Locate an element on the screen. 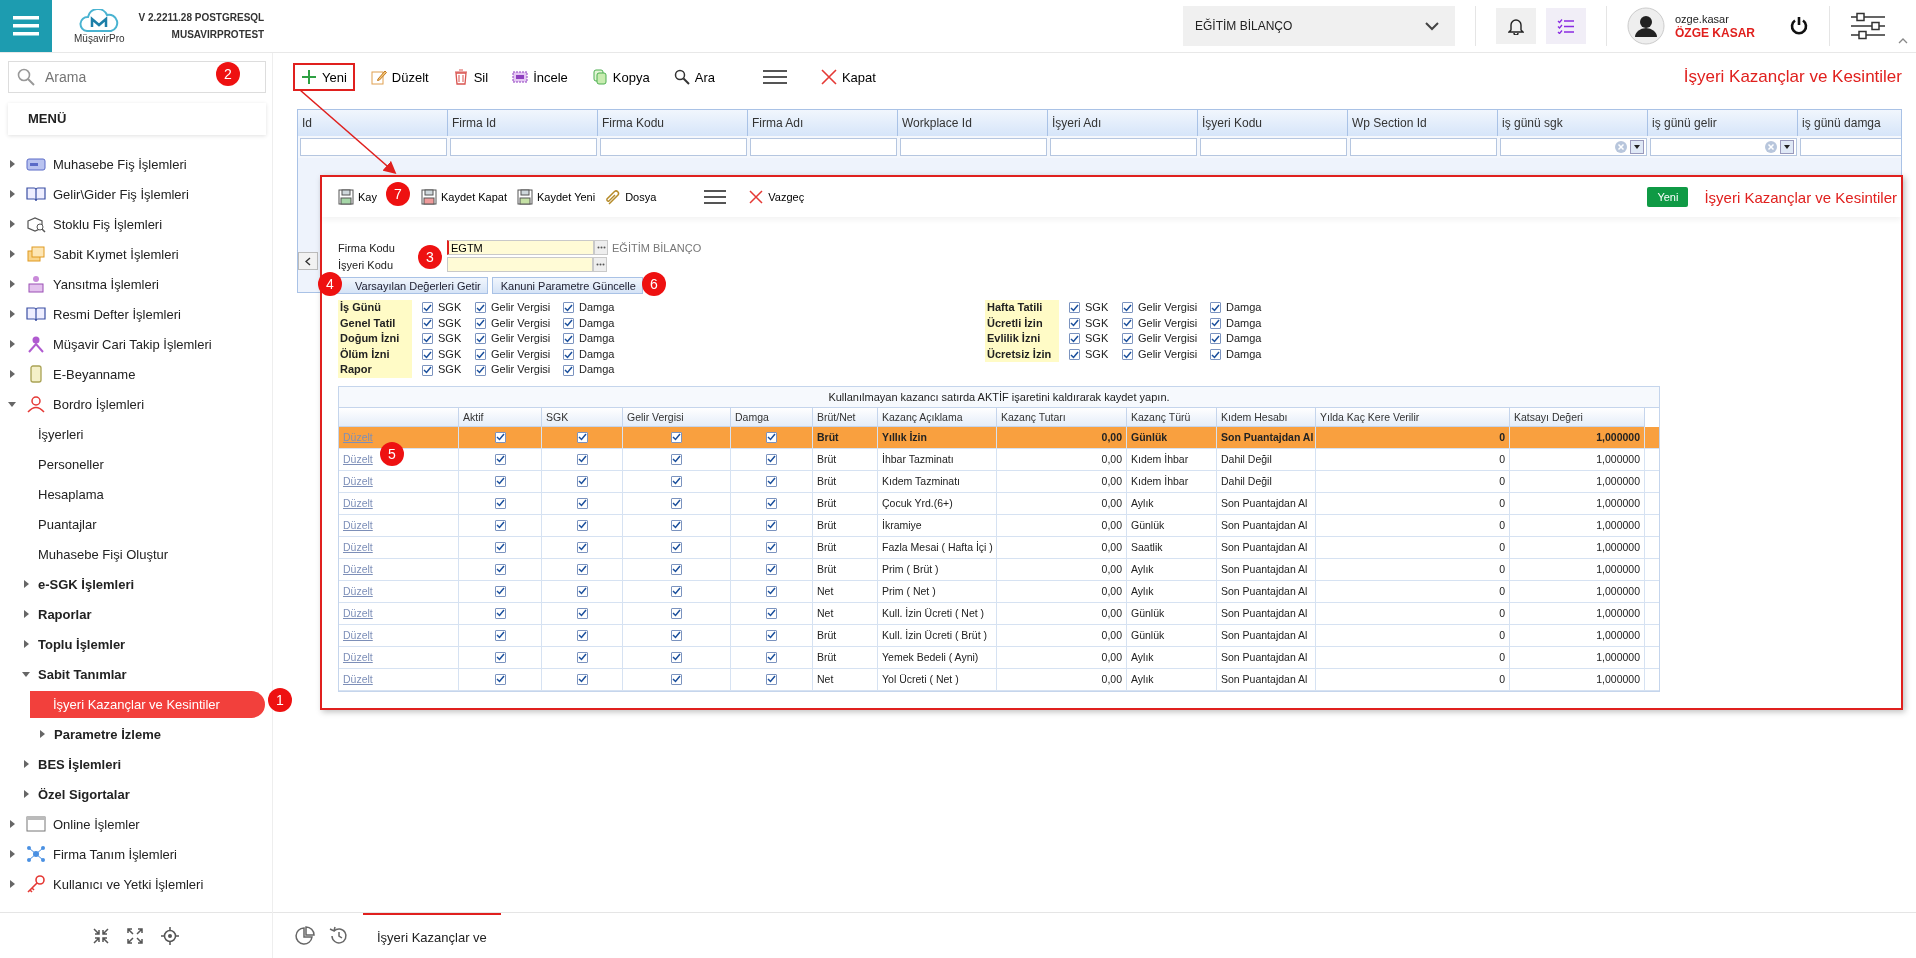  company-select: EĞİTİM BİLANÇO is located at coordinates (1319, 26).